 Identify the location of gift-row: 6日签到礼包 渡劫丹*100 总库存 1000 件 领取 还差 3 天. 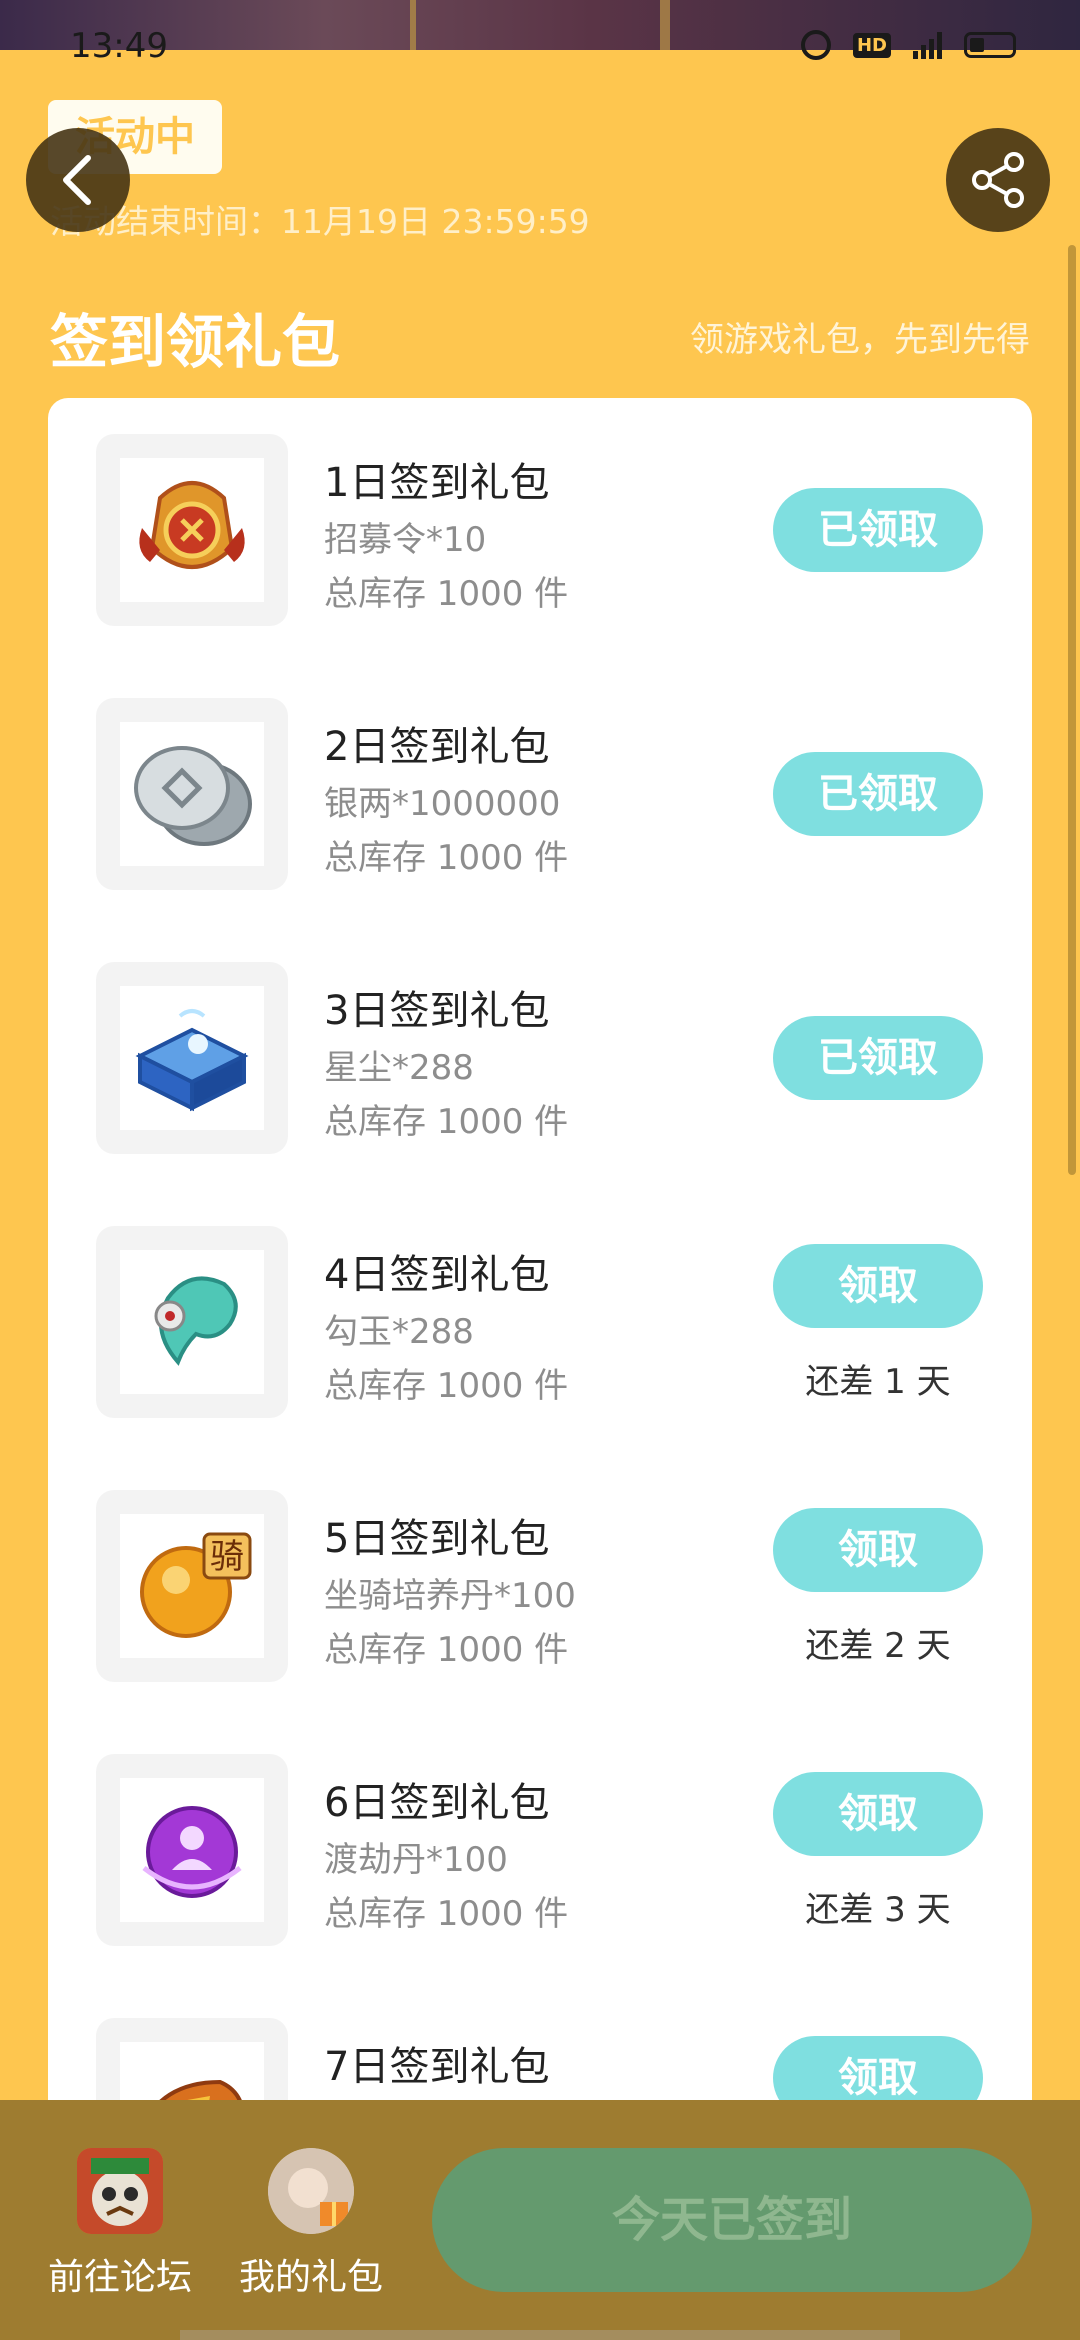
(540, 1850).